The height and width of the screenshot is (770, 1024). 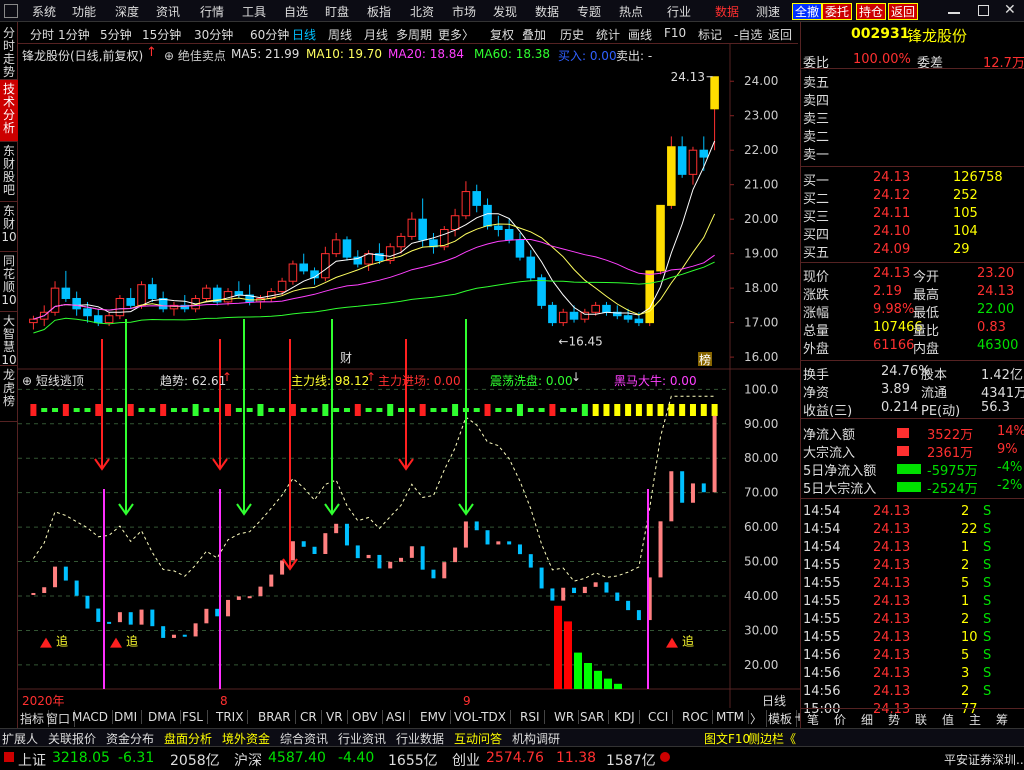 What do you see at coordinates (748, 34) in the screenshot?
I see `tool-7: -自选` at bounding box center [748, 34].